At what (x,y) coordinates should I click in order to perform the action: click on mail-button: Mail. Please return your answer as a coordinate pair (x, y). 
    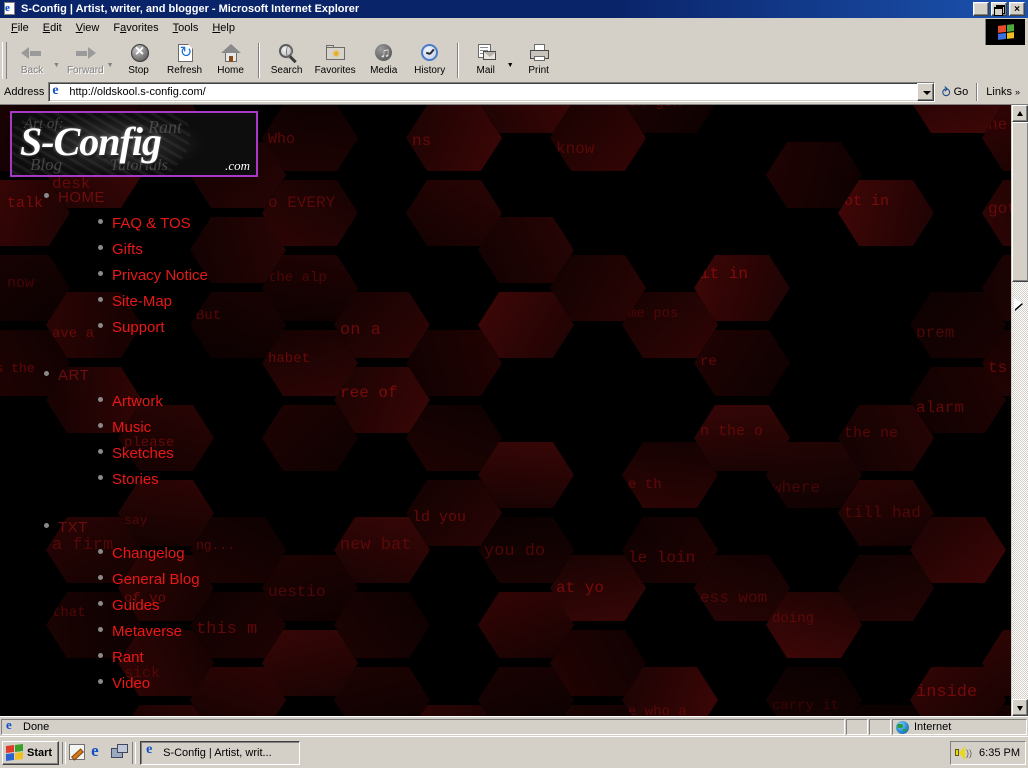
    Looking at the image, I should click on (486, 60).